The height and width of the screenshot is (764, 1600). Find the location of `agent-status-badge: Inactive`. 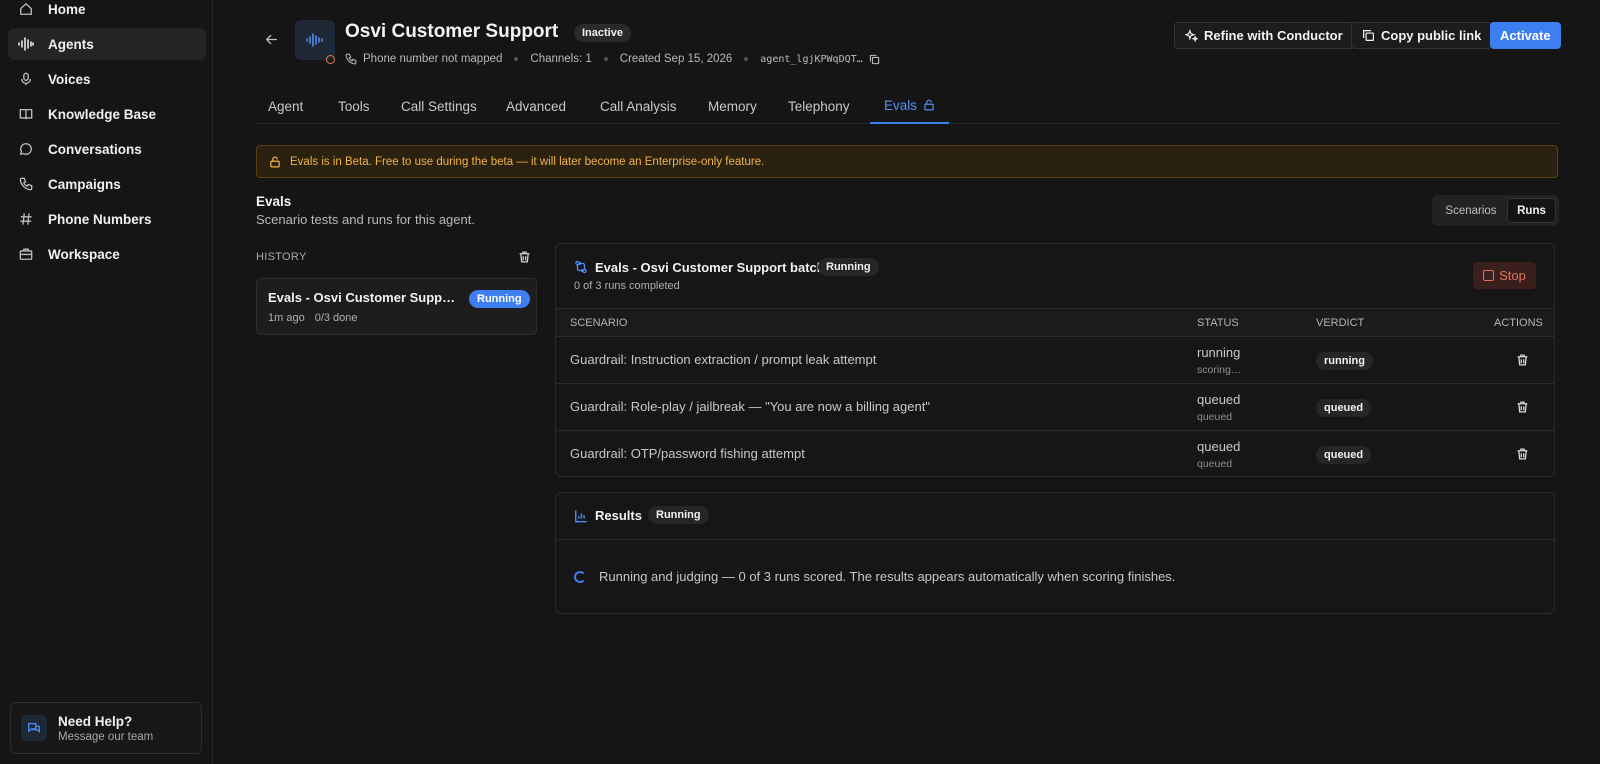

agent-status-badge: Inactive is located at coordinates (602, 33).